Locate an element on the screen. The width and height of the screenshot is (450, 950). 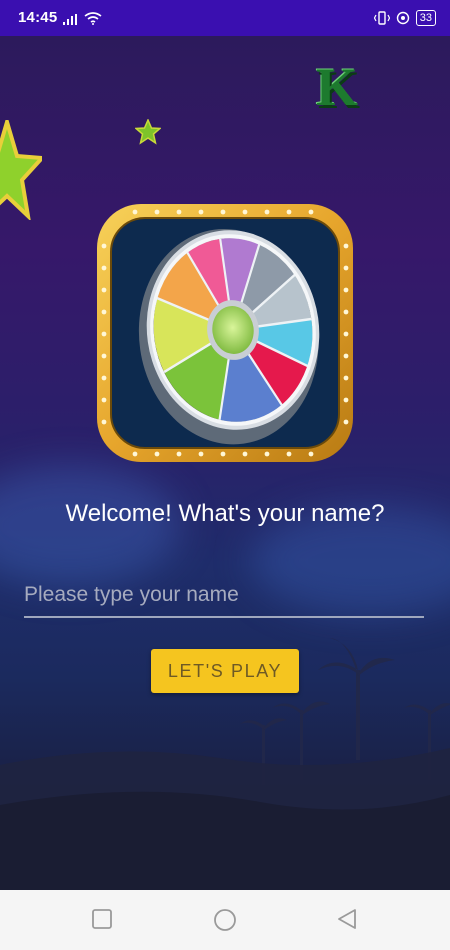
home-icon is located at coordinates (225, 920).